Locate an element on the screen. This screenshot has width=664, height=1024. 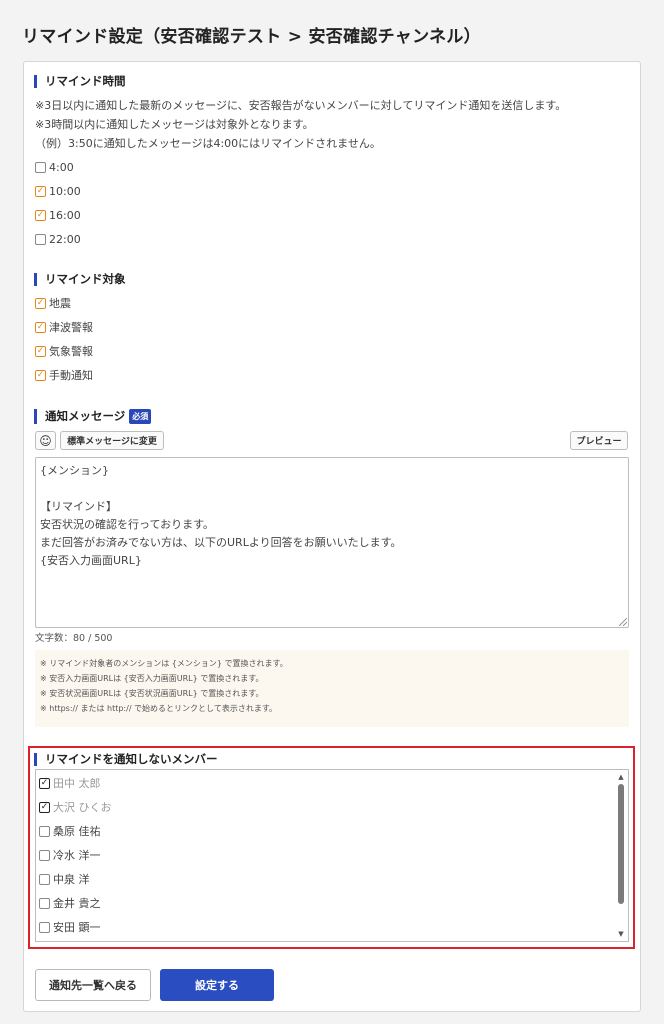
standard-message-button: 標準メッセージに変更 is located at coordinates (112, 440).